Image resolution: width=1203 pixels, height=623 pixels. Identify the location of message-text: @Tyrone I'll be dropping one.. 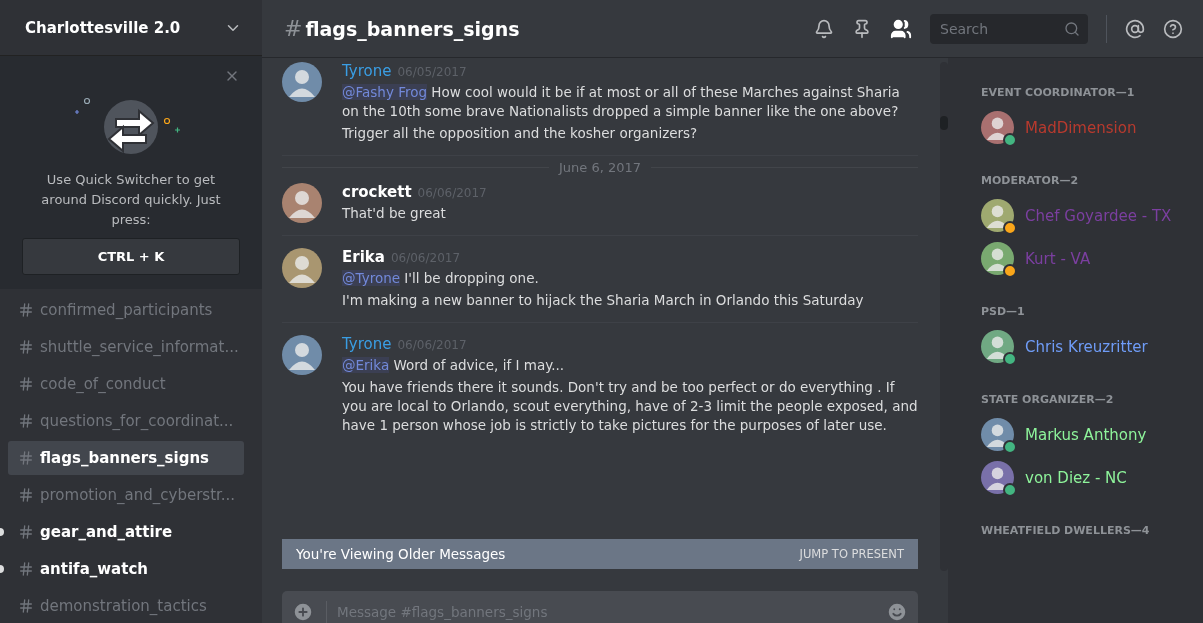
(441, 278).